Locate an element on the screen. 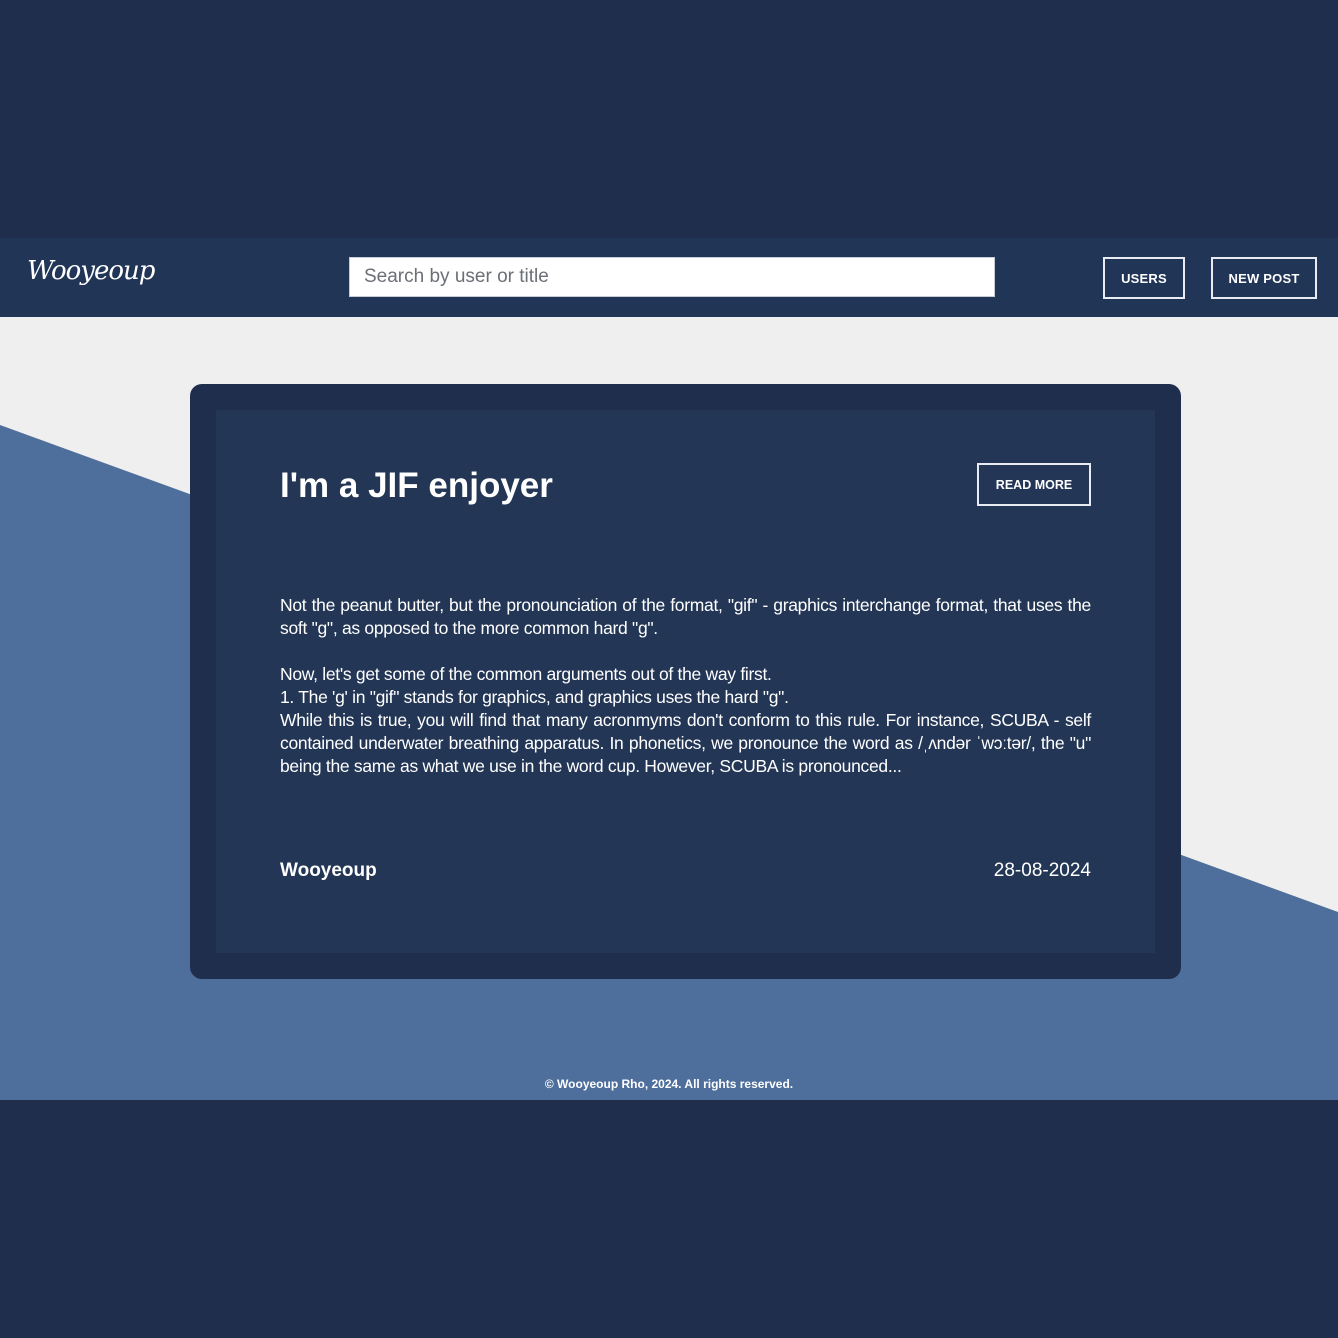 This screenshot has height=1338, width=1338. navbar: Wooyeoup USERS NEW POST is located at coordinates (669, 277).